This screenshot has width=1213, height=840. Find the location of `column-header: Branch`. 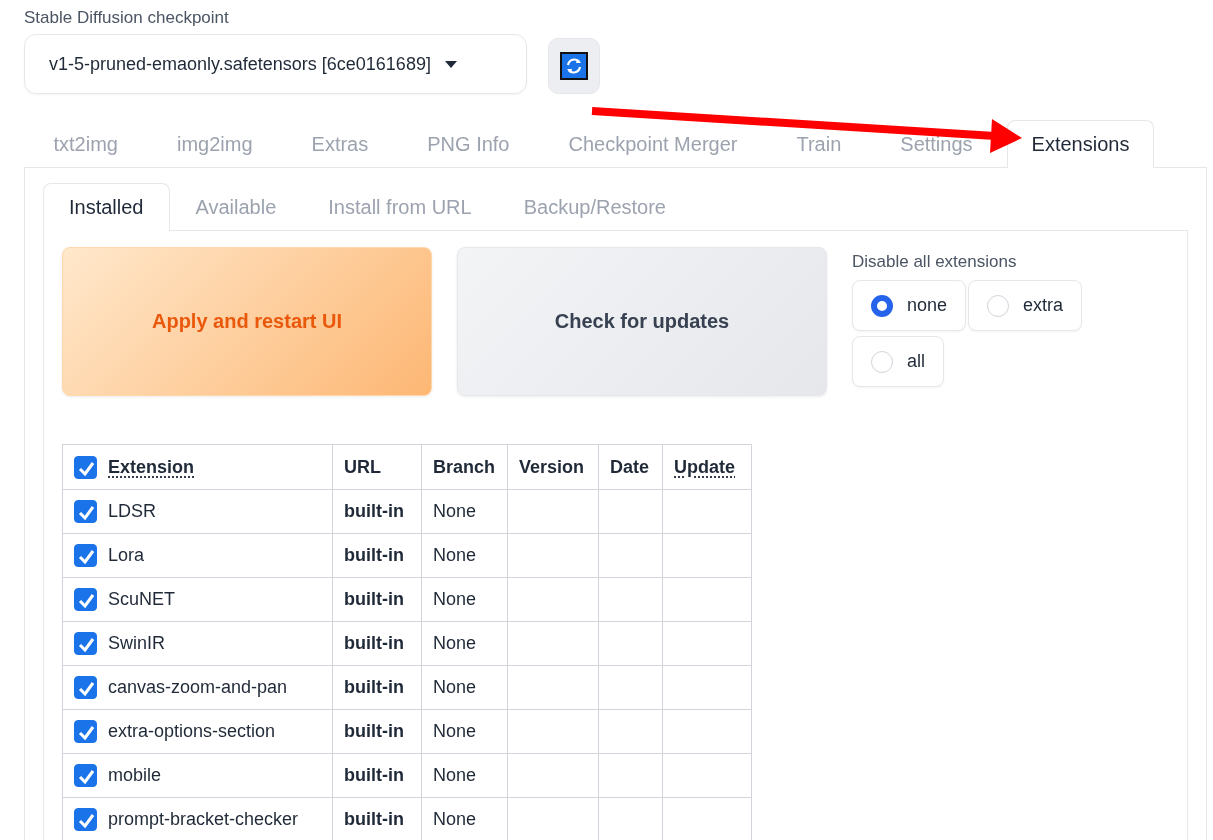

column-header: Branch is located at coordinates (464, 466).